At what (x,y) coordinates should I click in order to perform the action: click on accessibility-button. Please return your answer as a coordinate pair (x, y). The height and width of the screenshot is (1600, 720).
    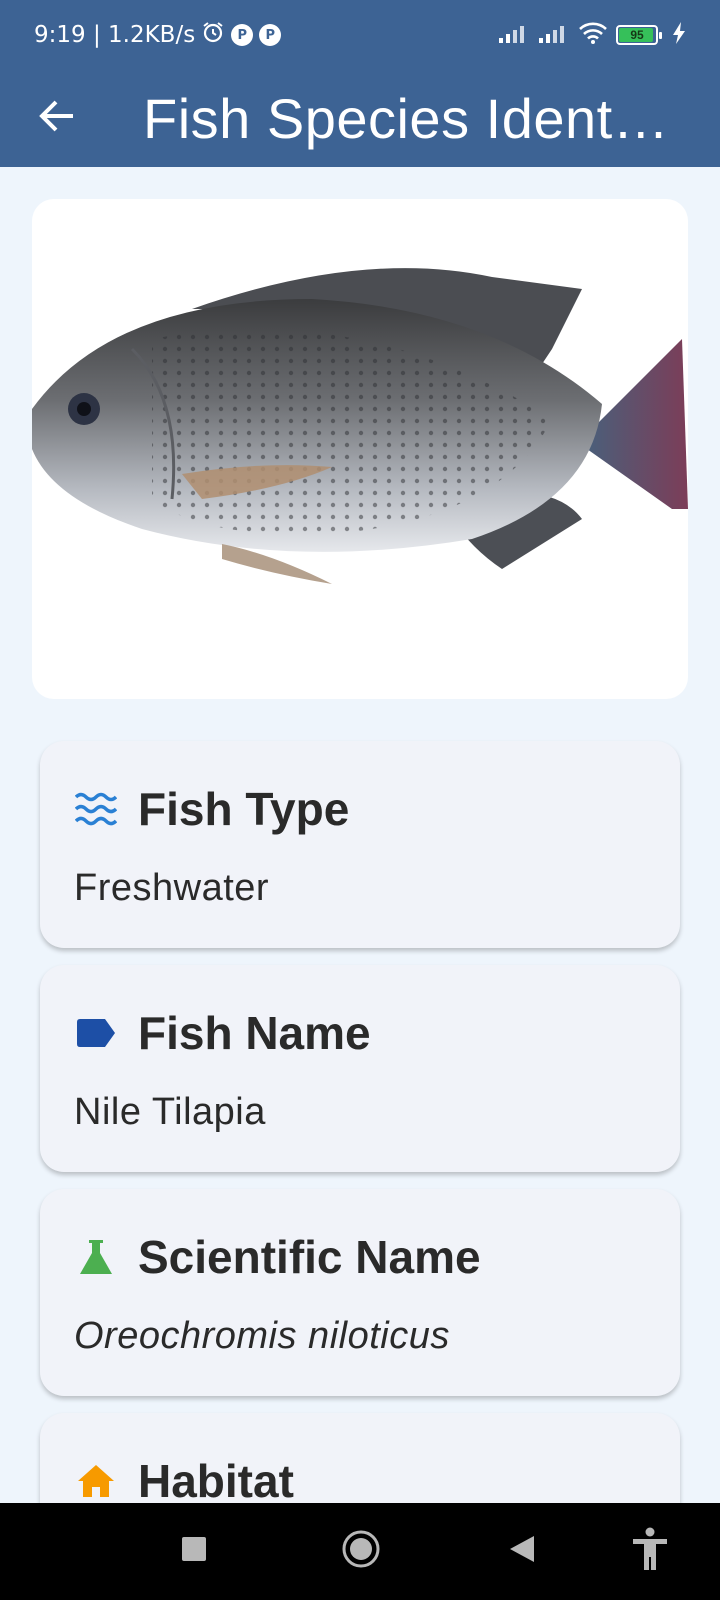
    Looking at the image, I should click on (650, 1551).